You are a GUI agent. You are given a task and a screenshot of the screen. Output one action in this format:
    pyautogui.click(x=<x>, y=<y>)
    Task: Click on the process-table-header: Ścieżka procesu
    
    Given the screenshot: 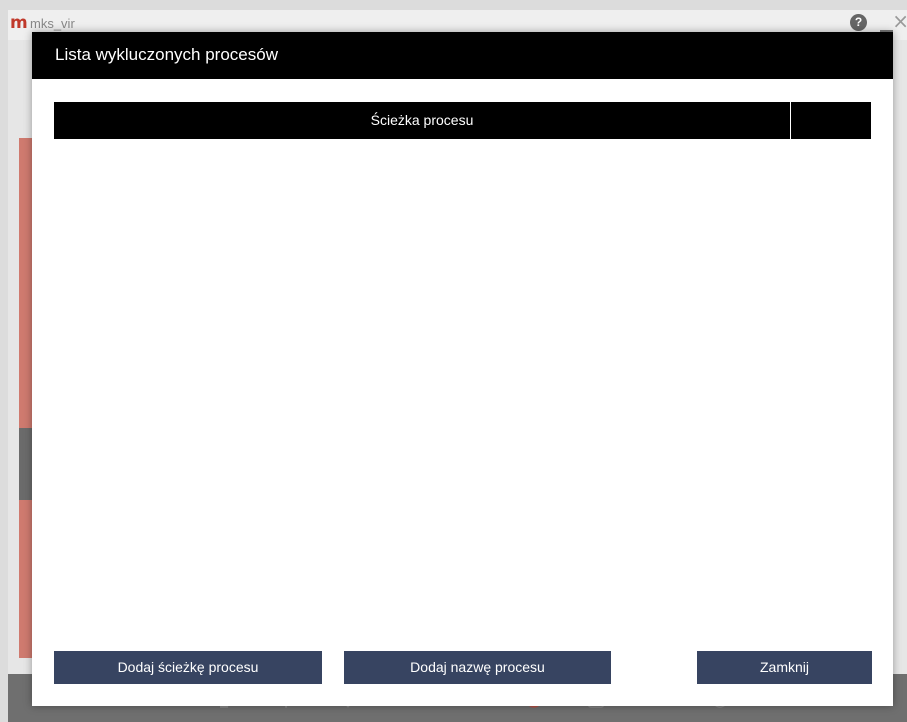 What is the action you would take?
    pyautogui.click(x=462, y=120)
    